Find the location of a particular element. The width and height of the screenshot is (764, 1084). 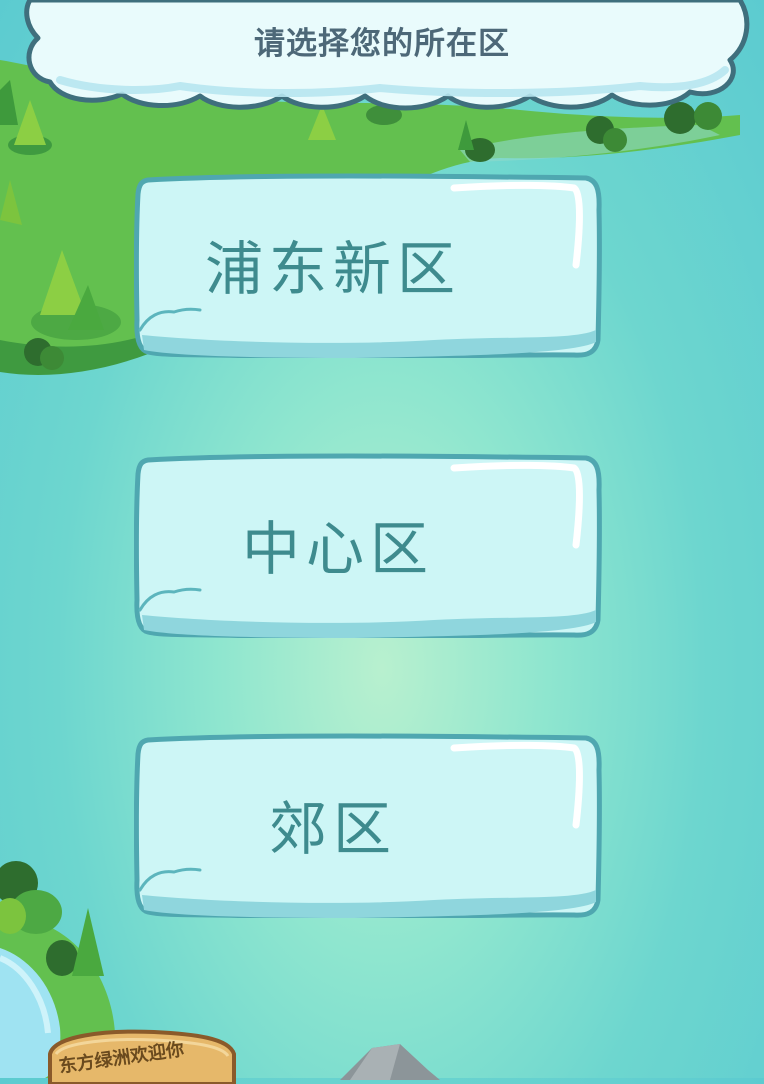

district-button-suburb: 郊区 is located at coordinates (368, 824).